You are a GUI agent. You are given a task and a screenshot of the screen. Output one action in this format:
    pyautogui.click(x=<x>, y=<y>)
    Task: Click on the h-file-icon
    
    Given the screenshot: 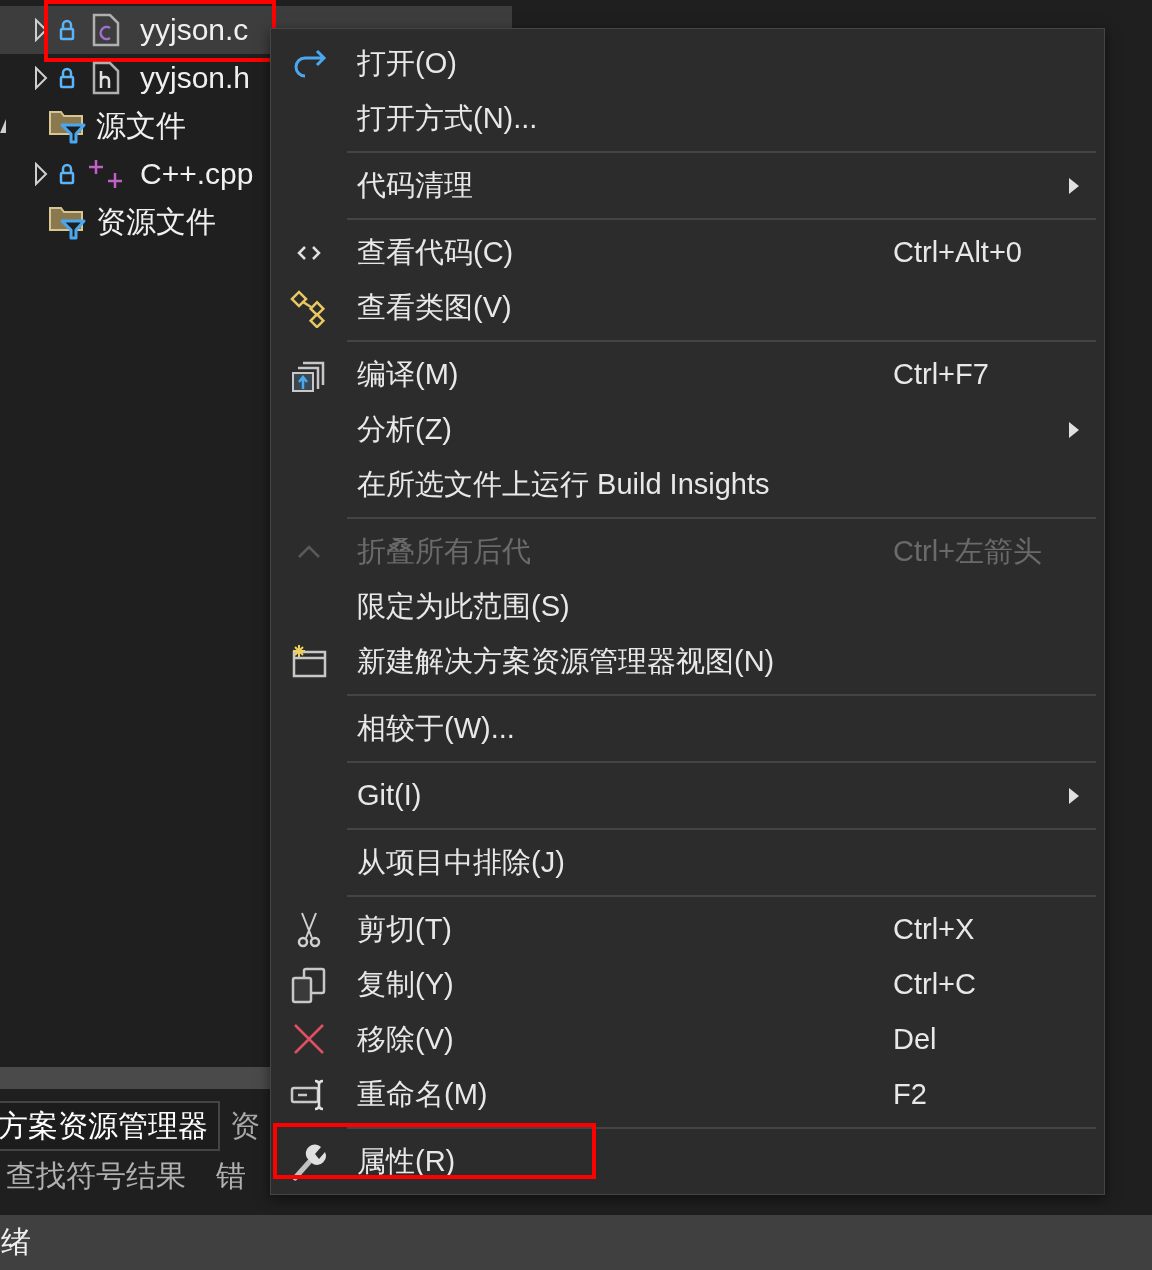 What is the action you would take?
    pyautogui.click(x=106, y=78)
    